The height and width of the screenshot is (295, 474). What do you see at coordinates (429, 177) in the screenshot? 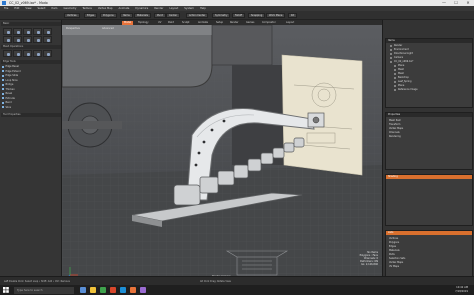
I see `shading-header: Shading` at bounding box center [429, 177].